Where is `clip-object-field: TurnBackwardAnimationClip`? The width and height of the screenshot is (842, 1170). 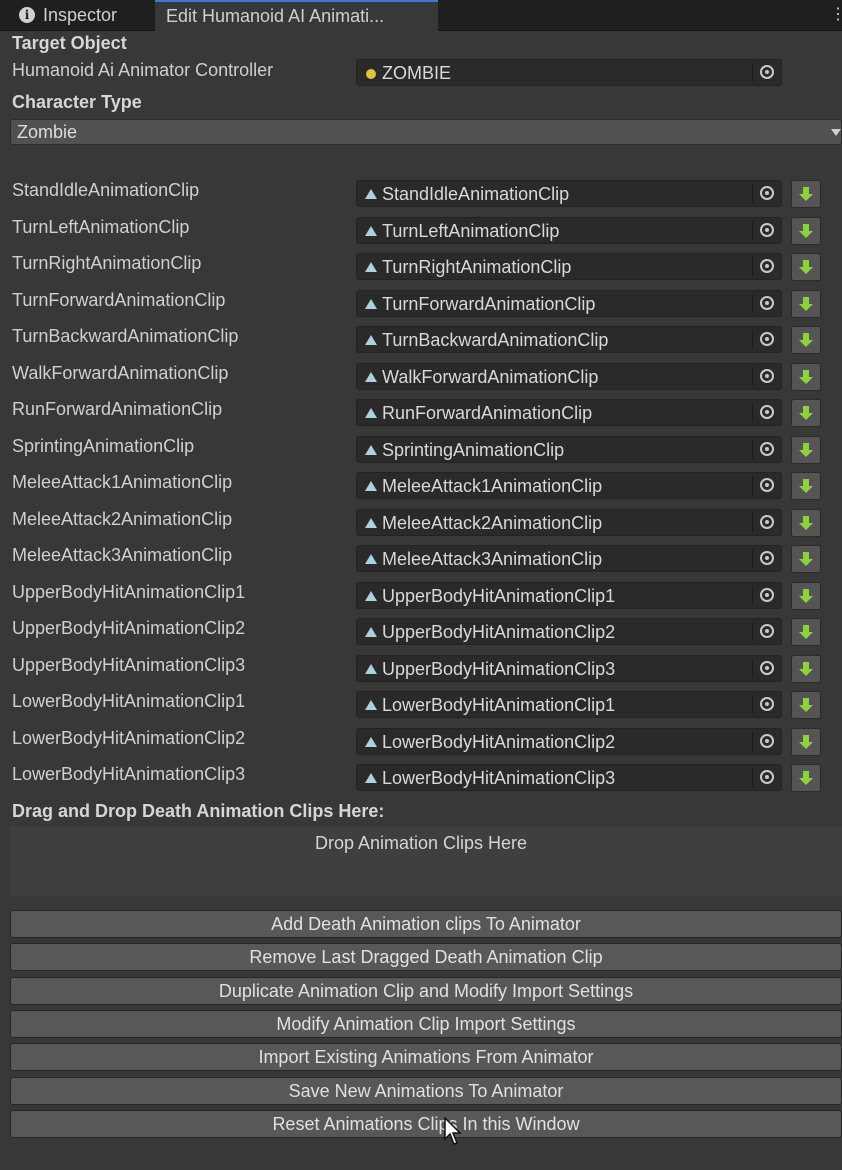 clip-object-field: TurnBackwardAnimationClip is located at coordinates (569, 339).